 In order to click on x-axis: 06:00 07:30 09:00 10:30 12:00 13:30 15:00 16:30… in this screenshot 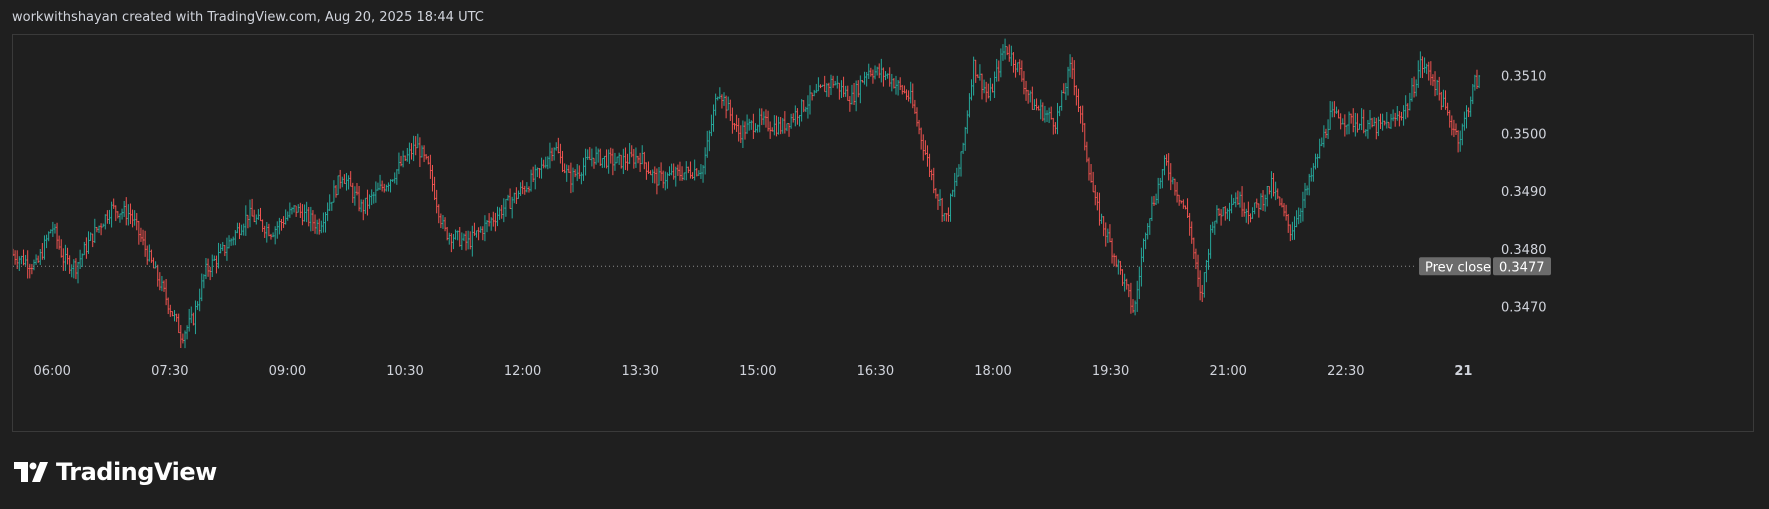, I will do `click(752, 371)`.